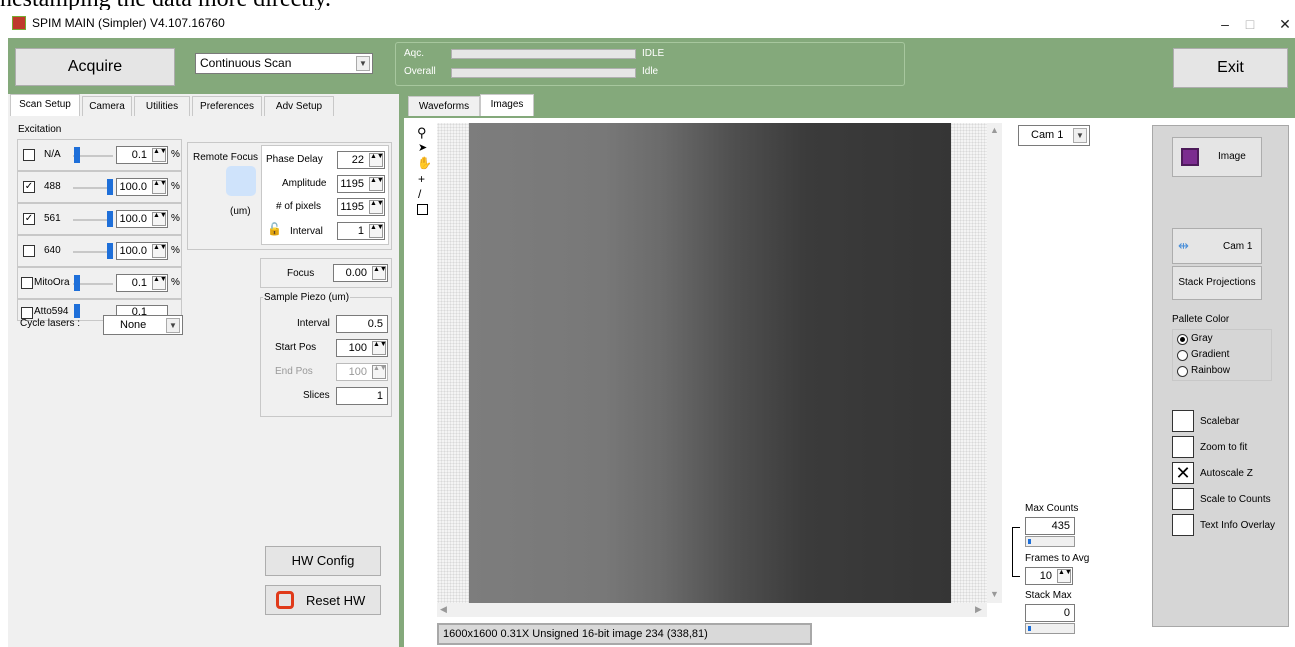 The image size is (1295, 647). Describe the element at coordinates (1182, 339) in the screenshot. I see `palette-gray-radio` at that location.